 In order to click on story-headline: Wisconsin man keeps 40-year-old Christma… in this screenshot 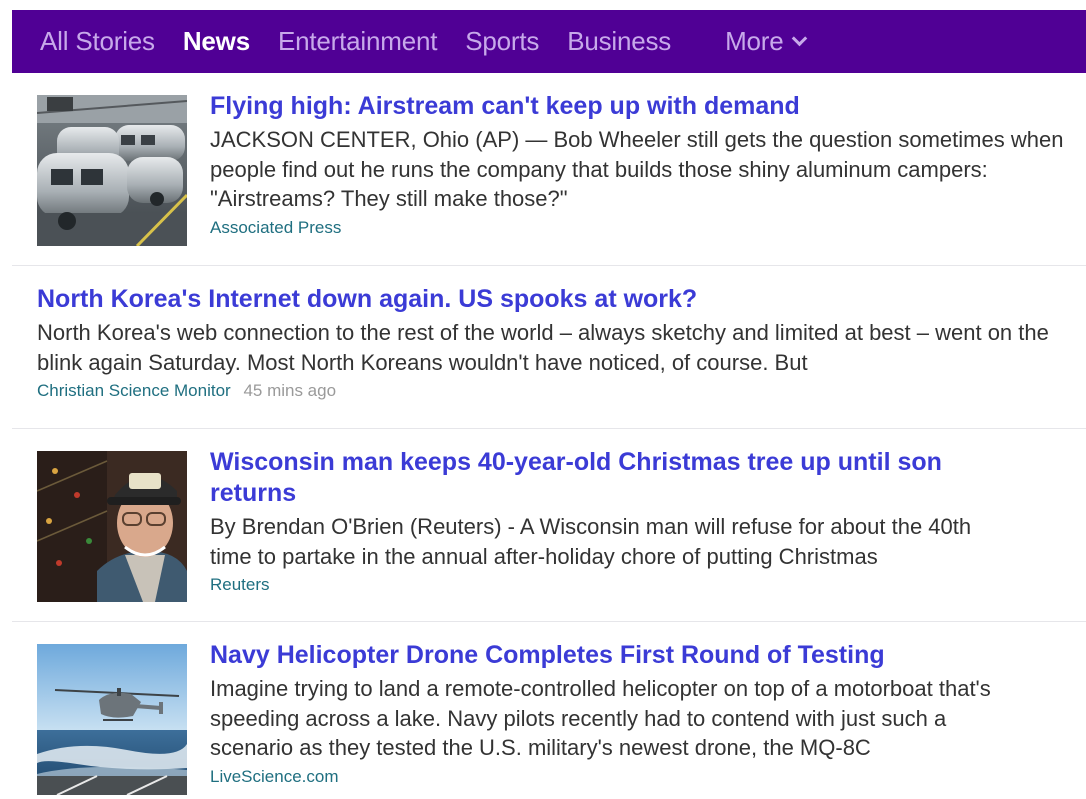, I will do `click(590, 478)`.